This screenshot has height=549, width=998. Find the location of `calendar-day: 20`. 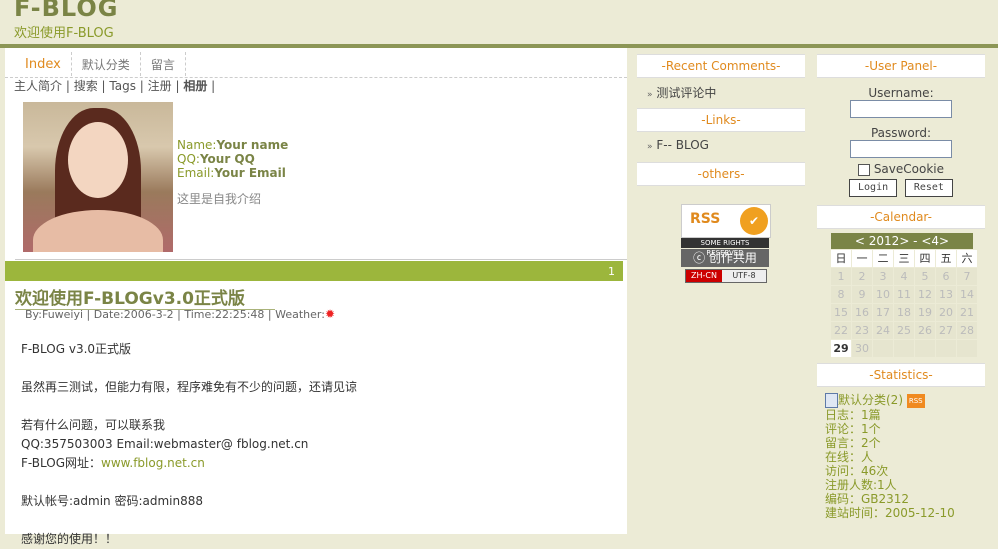

calendar-day: 20 is located at coordinates (946, 312).